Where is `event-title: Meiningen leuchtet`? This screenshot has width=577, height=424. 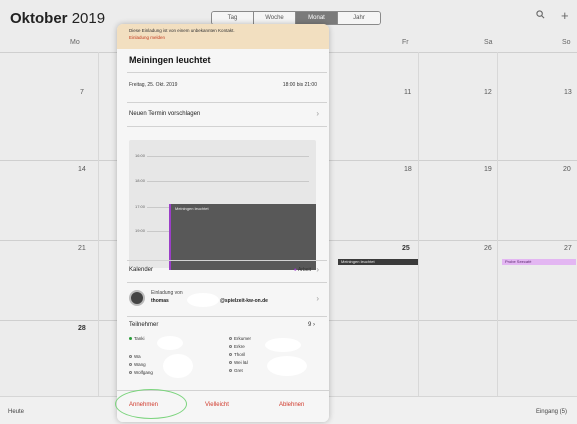
event-title: Meiningen leuchtet is located at coordinates (170, 60).